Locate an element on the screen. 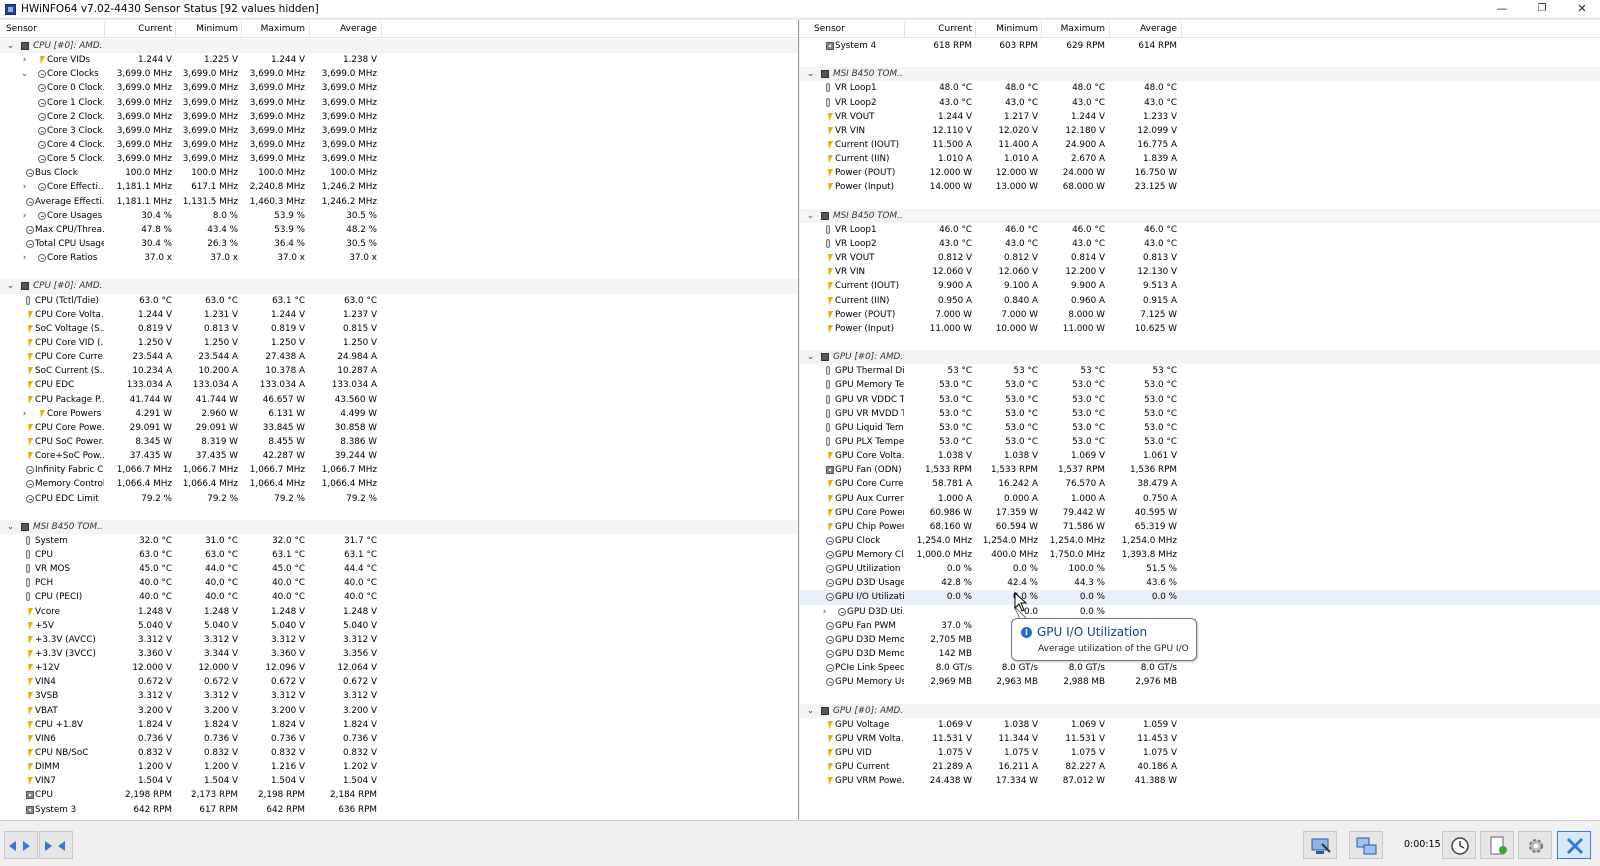  sensor-row-vcore: Vcore 1.248 V 1.248 V 1.248 V 1.248 V is located at coordinates (399, 612).